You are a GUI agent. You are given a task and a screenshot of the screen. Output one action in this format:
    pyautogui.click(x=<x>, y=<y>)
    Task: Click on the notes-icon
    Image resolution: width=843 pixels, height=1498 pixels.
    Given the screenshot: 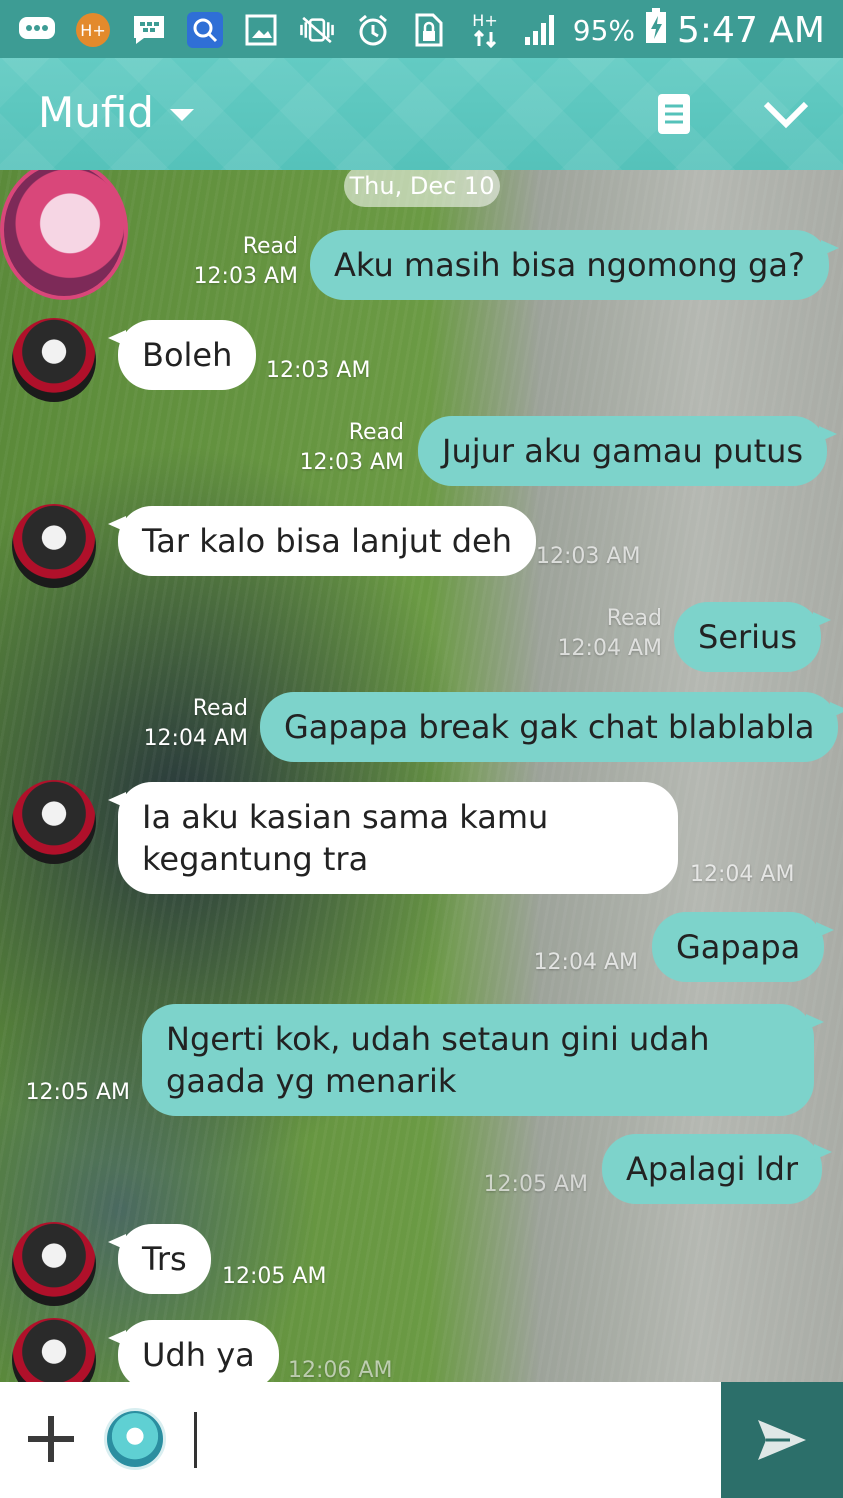 What is the action you would take?
    pyautogui.click(x=674, y=114)
    